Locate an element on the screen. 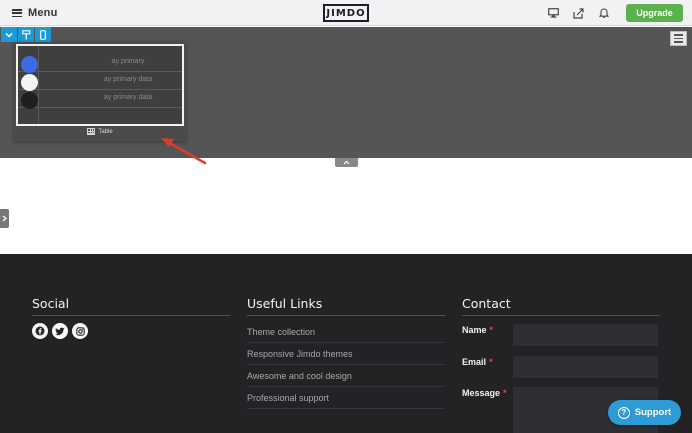  name-field is located at coordinates (585, 335).